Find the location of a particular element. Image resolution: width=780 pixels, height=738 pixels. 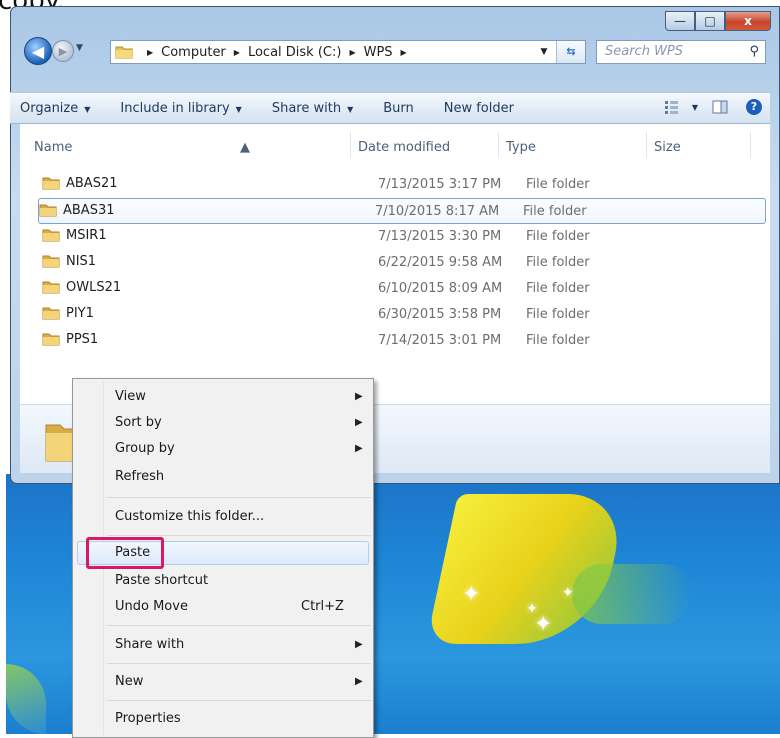

include-in-library-button: Include in library ▼ is located at coordinates (180, 108).